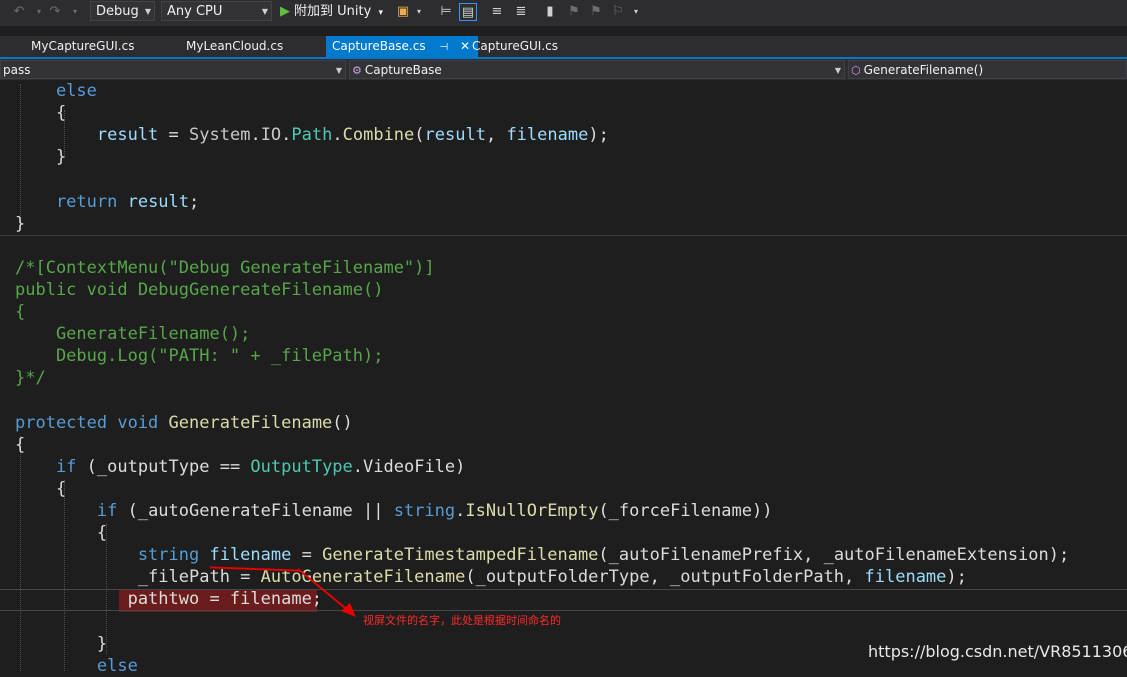  I want to click on annotation-note: 视屏文件的名字，此处是根据时间命名的, so click(462, 620).